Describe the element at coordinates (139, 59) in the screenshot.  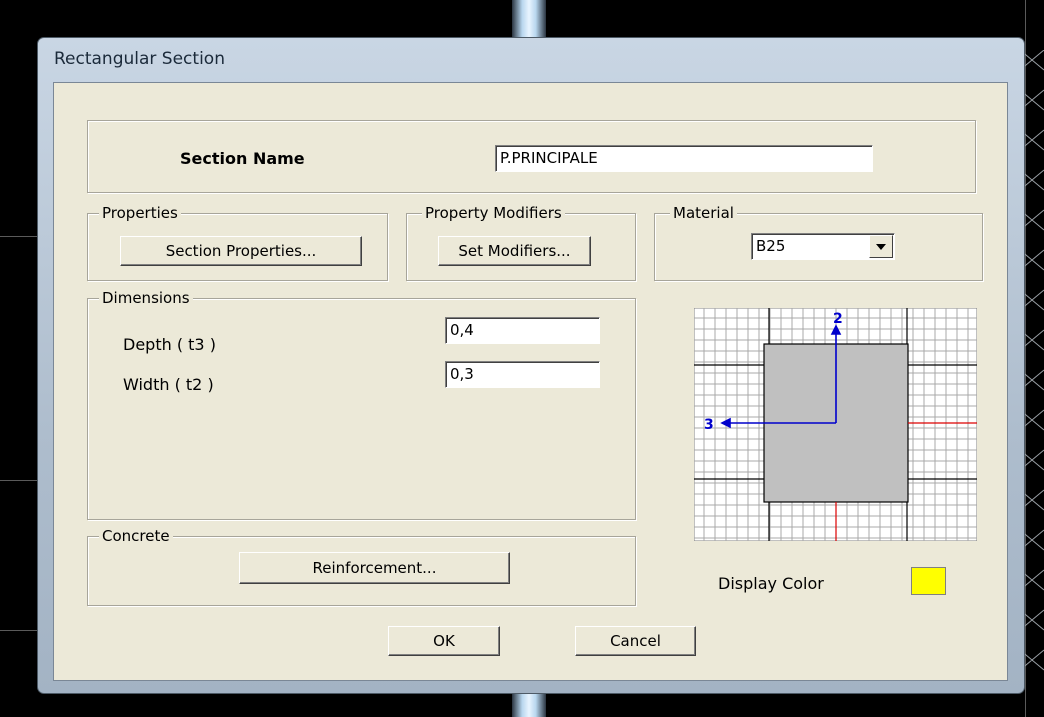
I see `dialog-title: Rectangular Section` at that location.